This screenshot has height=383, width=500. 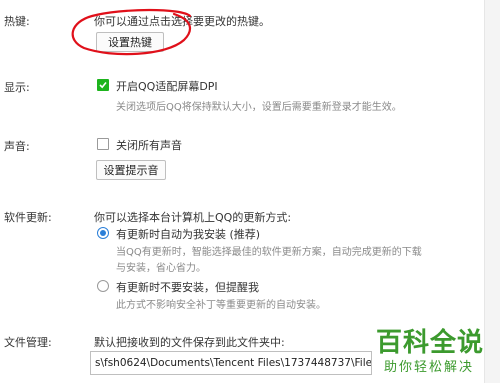 I want to click on watermark: 百科全说 助你轻松解决, so click(x=434, y=350).